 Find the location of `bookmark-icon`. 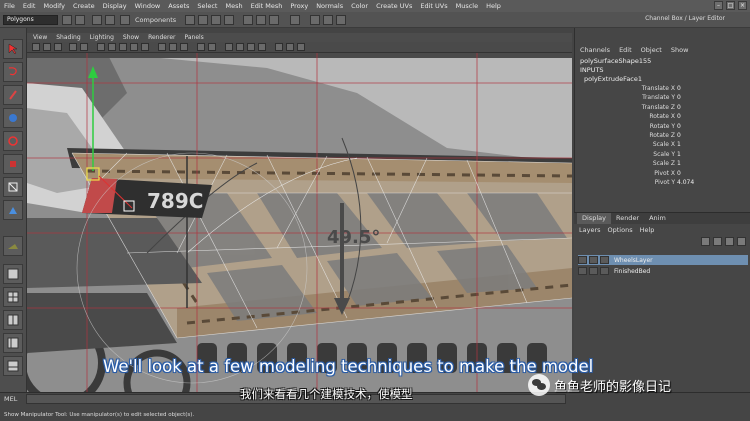

bookmark-icon is located at coordinates (58, 47).